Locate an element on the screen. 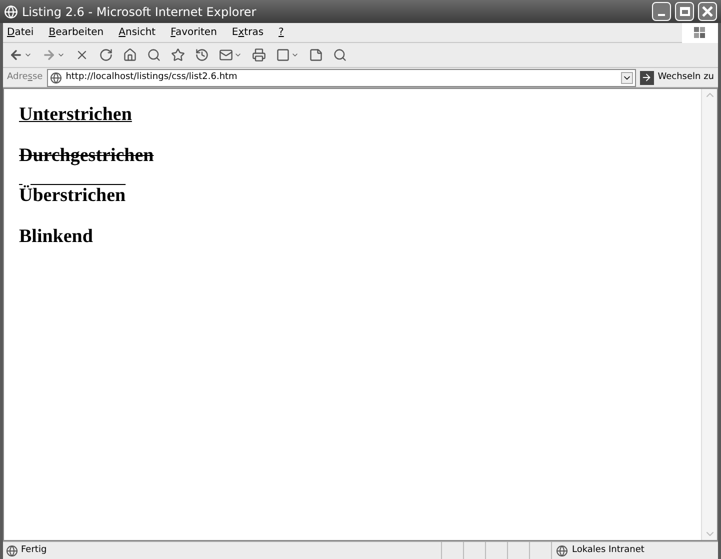 The width and height of the screenshot is (721, 559). close-icon is located at coordinates (707, 11).